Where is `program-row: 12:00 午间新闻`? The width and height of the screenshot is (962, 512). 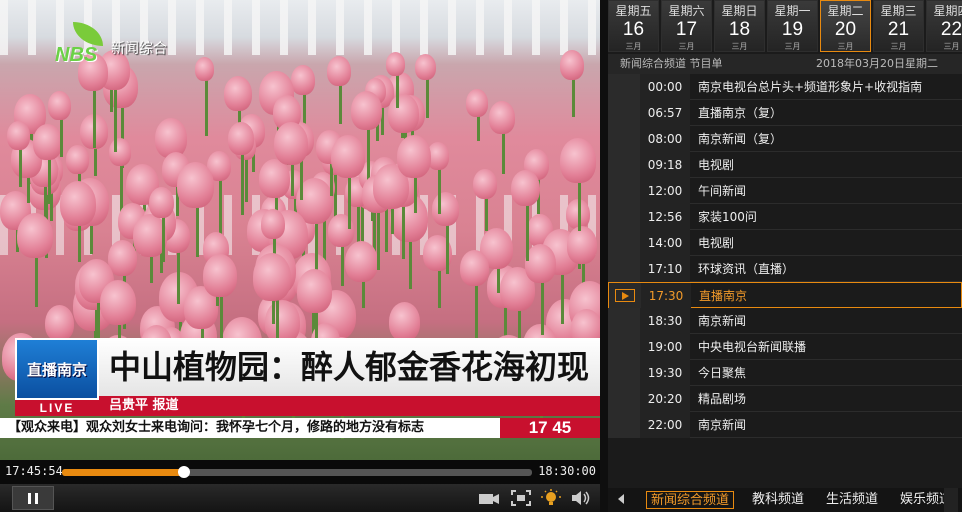
program-row: 12:00 午间新闻 is located at coordinates (785, 191).